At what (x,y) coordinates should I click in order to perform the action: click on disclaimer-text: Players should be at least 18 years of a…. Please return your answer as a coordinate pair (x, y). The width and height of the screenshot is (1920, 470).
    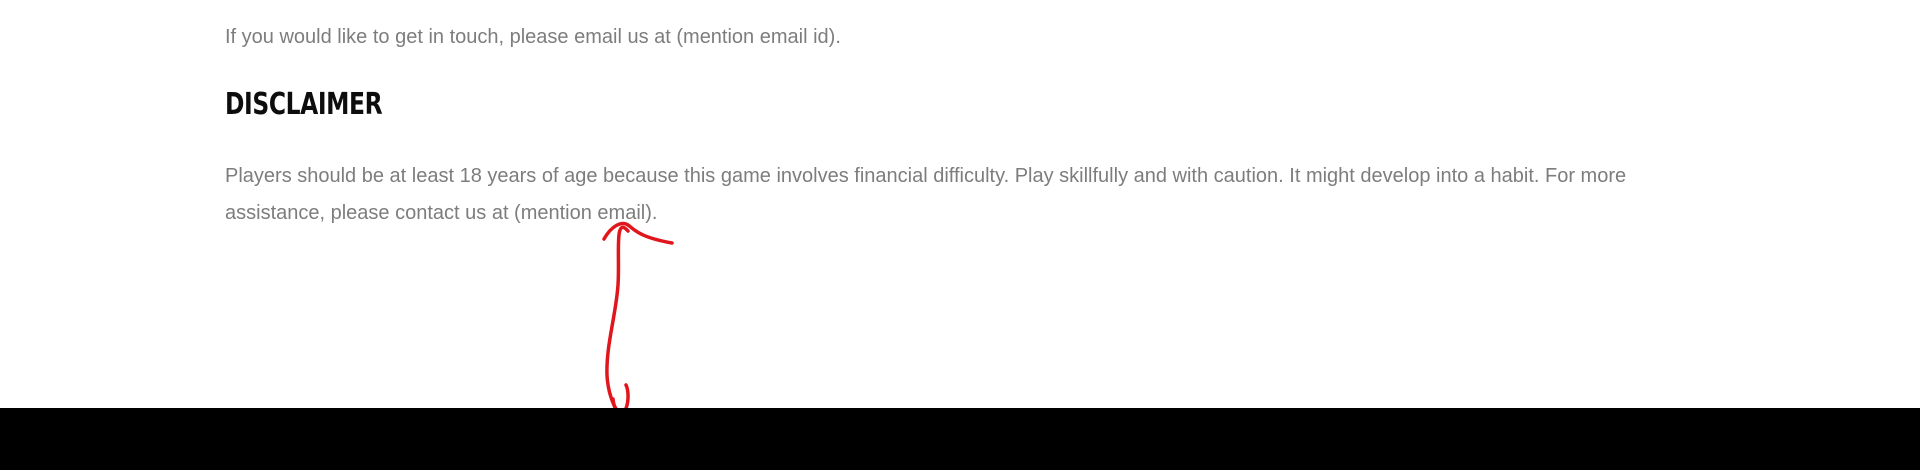
    Looking at the image, I should click on (926, 194).